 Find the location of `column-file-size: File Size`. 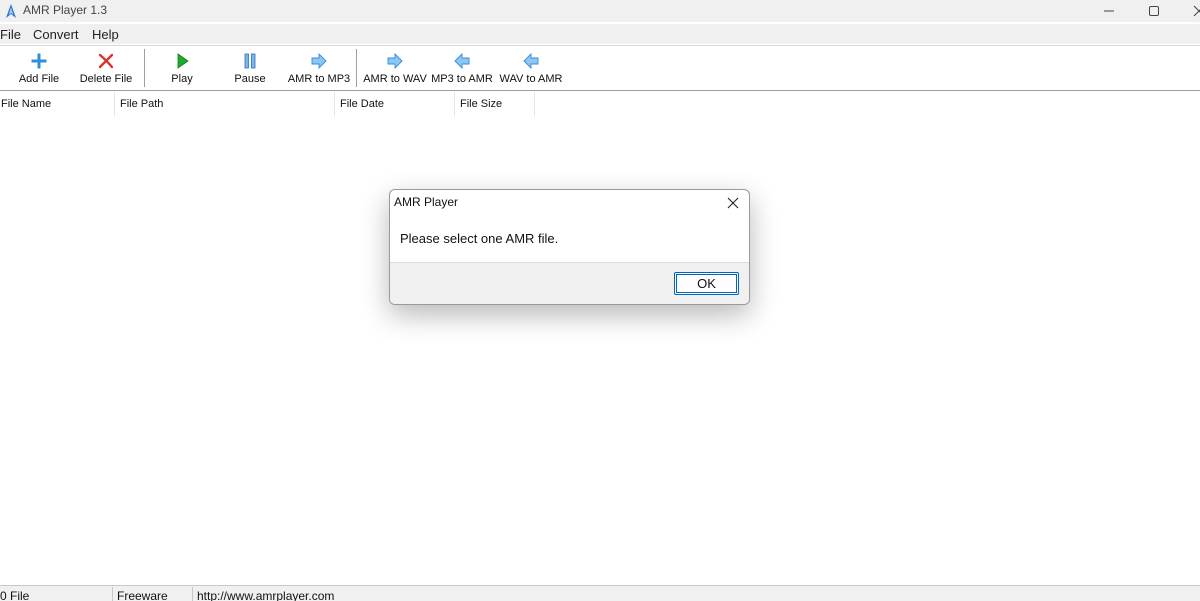

column-file-size: File Size is located at coordinates (495, 104).